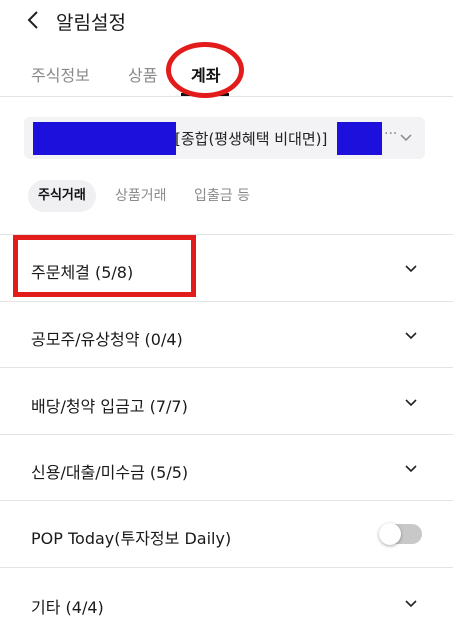  What do you see at coordinates (226, 74) in the screenshot?
I see `tab-bar: 주식정보 상품 계좌` at bounding box center [226, 74].